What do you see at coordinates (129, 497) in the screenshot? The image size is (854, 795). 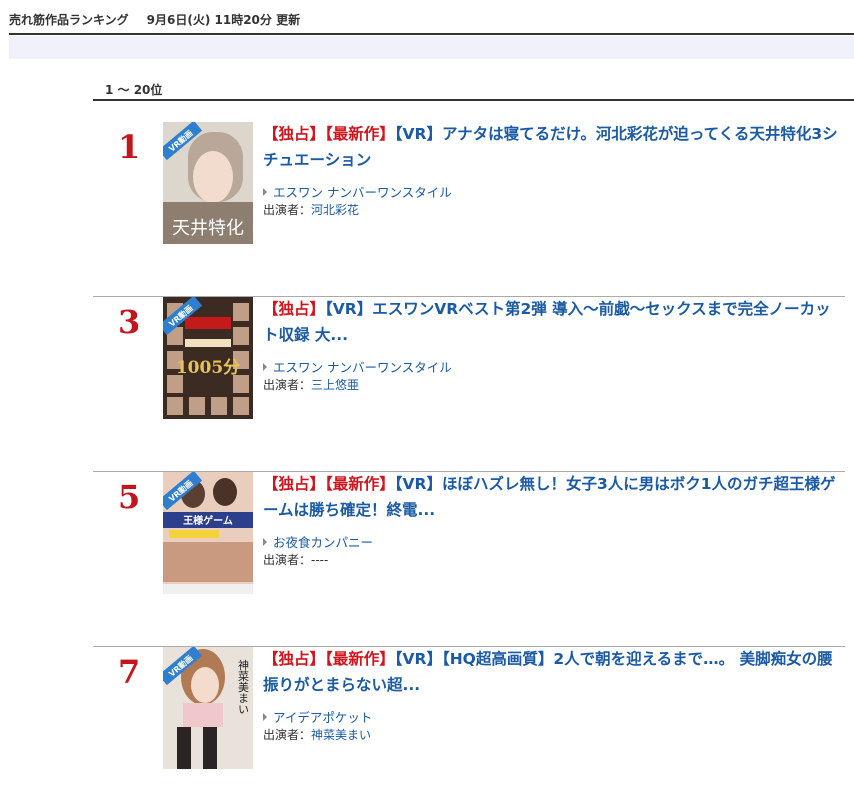 I see `rank-number: 5` at bounding box center [129, 497].